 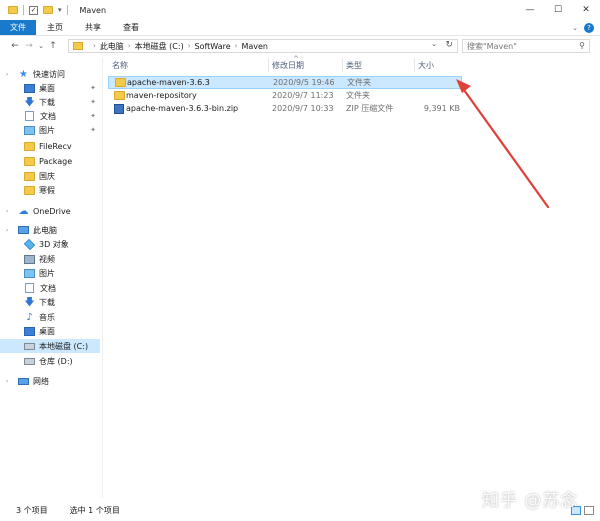 I want to click on forward-button: →, so click(x=29, y=46).